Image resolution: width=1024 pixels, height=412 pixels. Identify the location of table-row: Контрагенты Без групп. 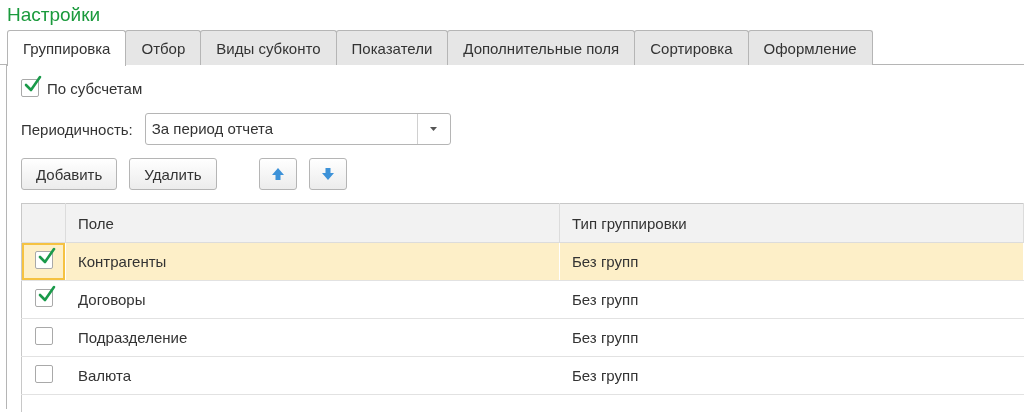
(522, 261).